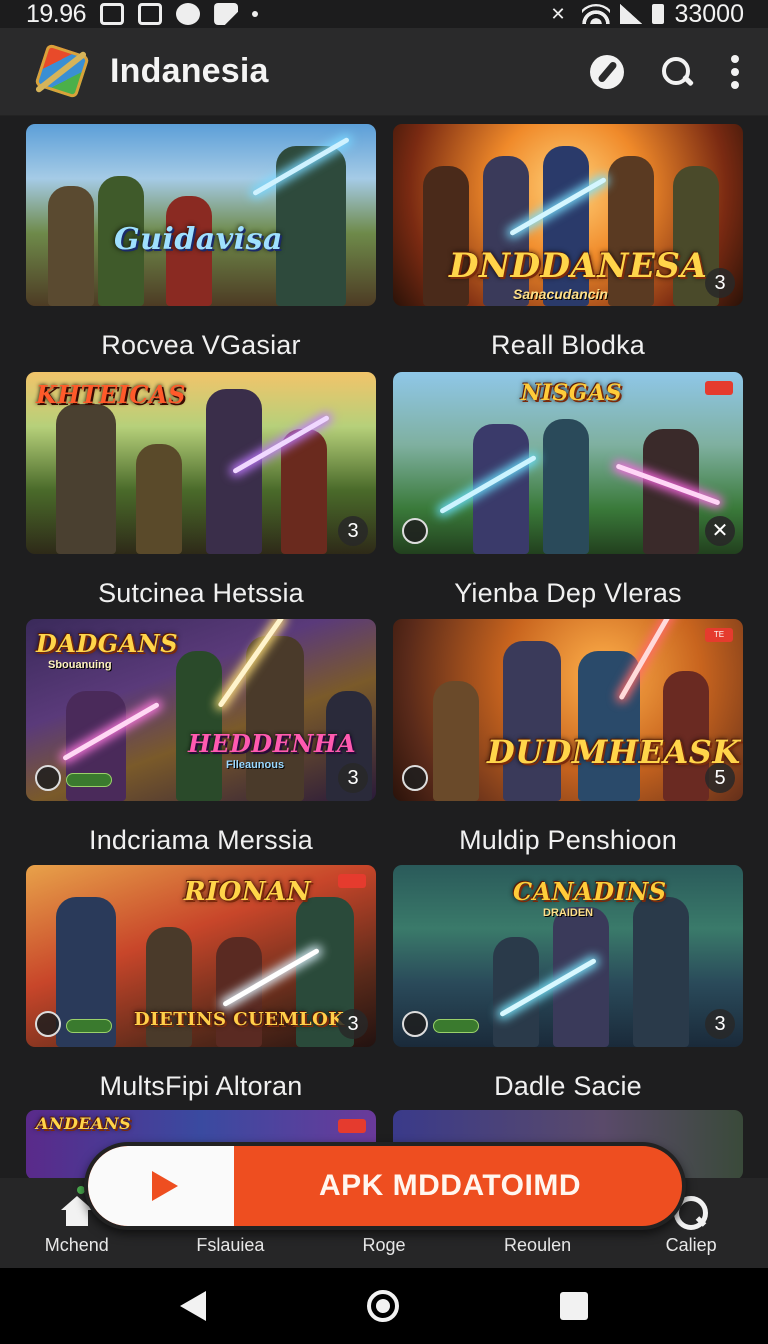 The image size is (768, 1344). I want to click on tag-badge: TE, so click(719, 635).